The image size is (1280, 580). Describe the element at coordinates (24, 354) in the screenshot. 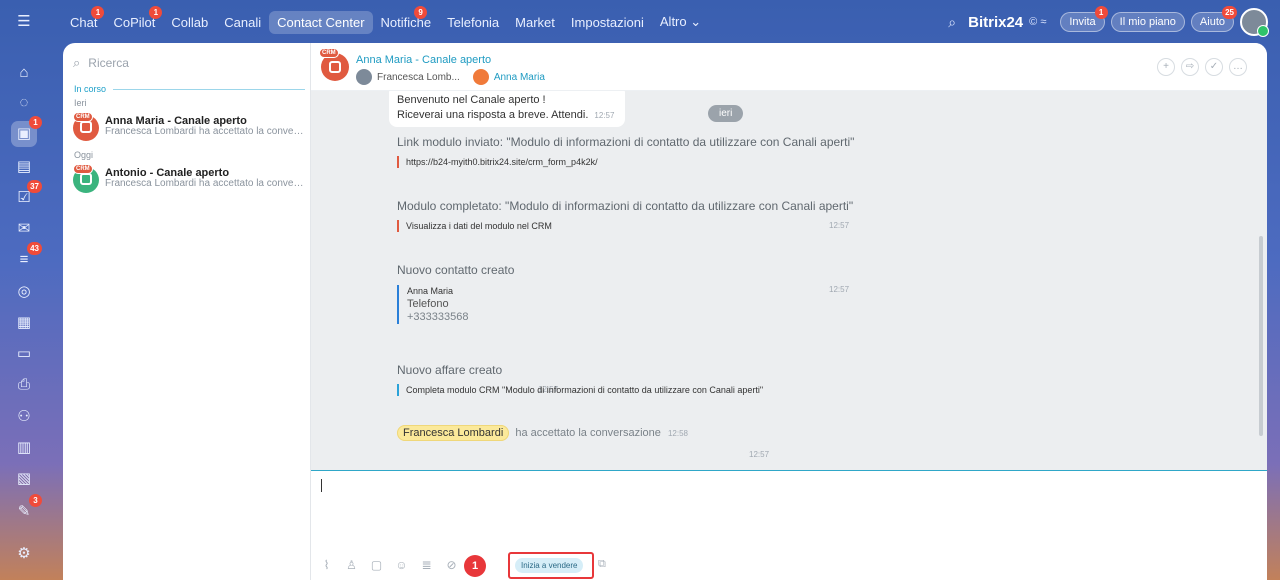

I see `drive-icon: ▭` at that location.